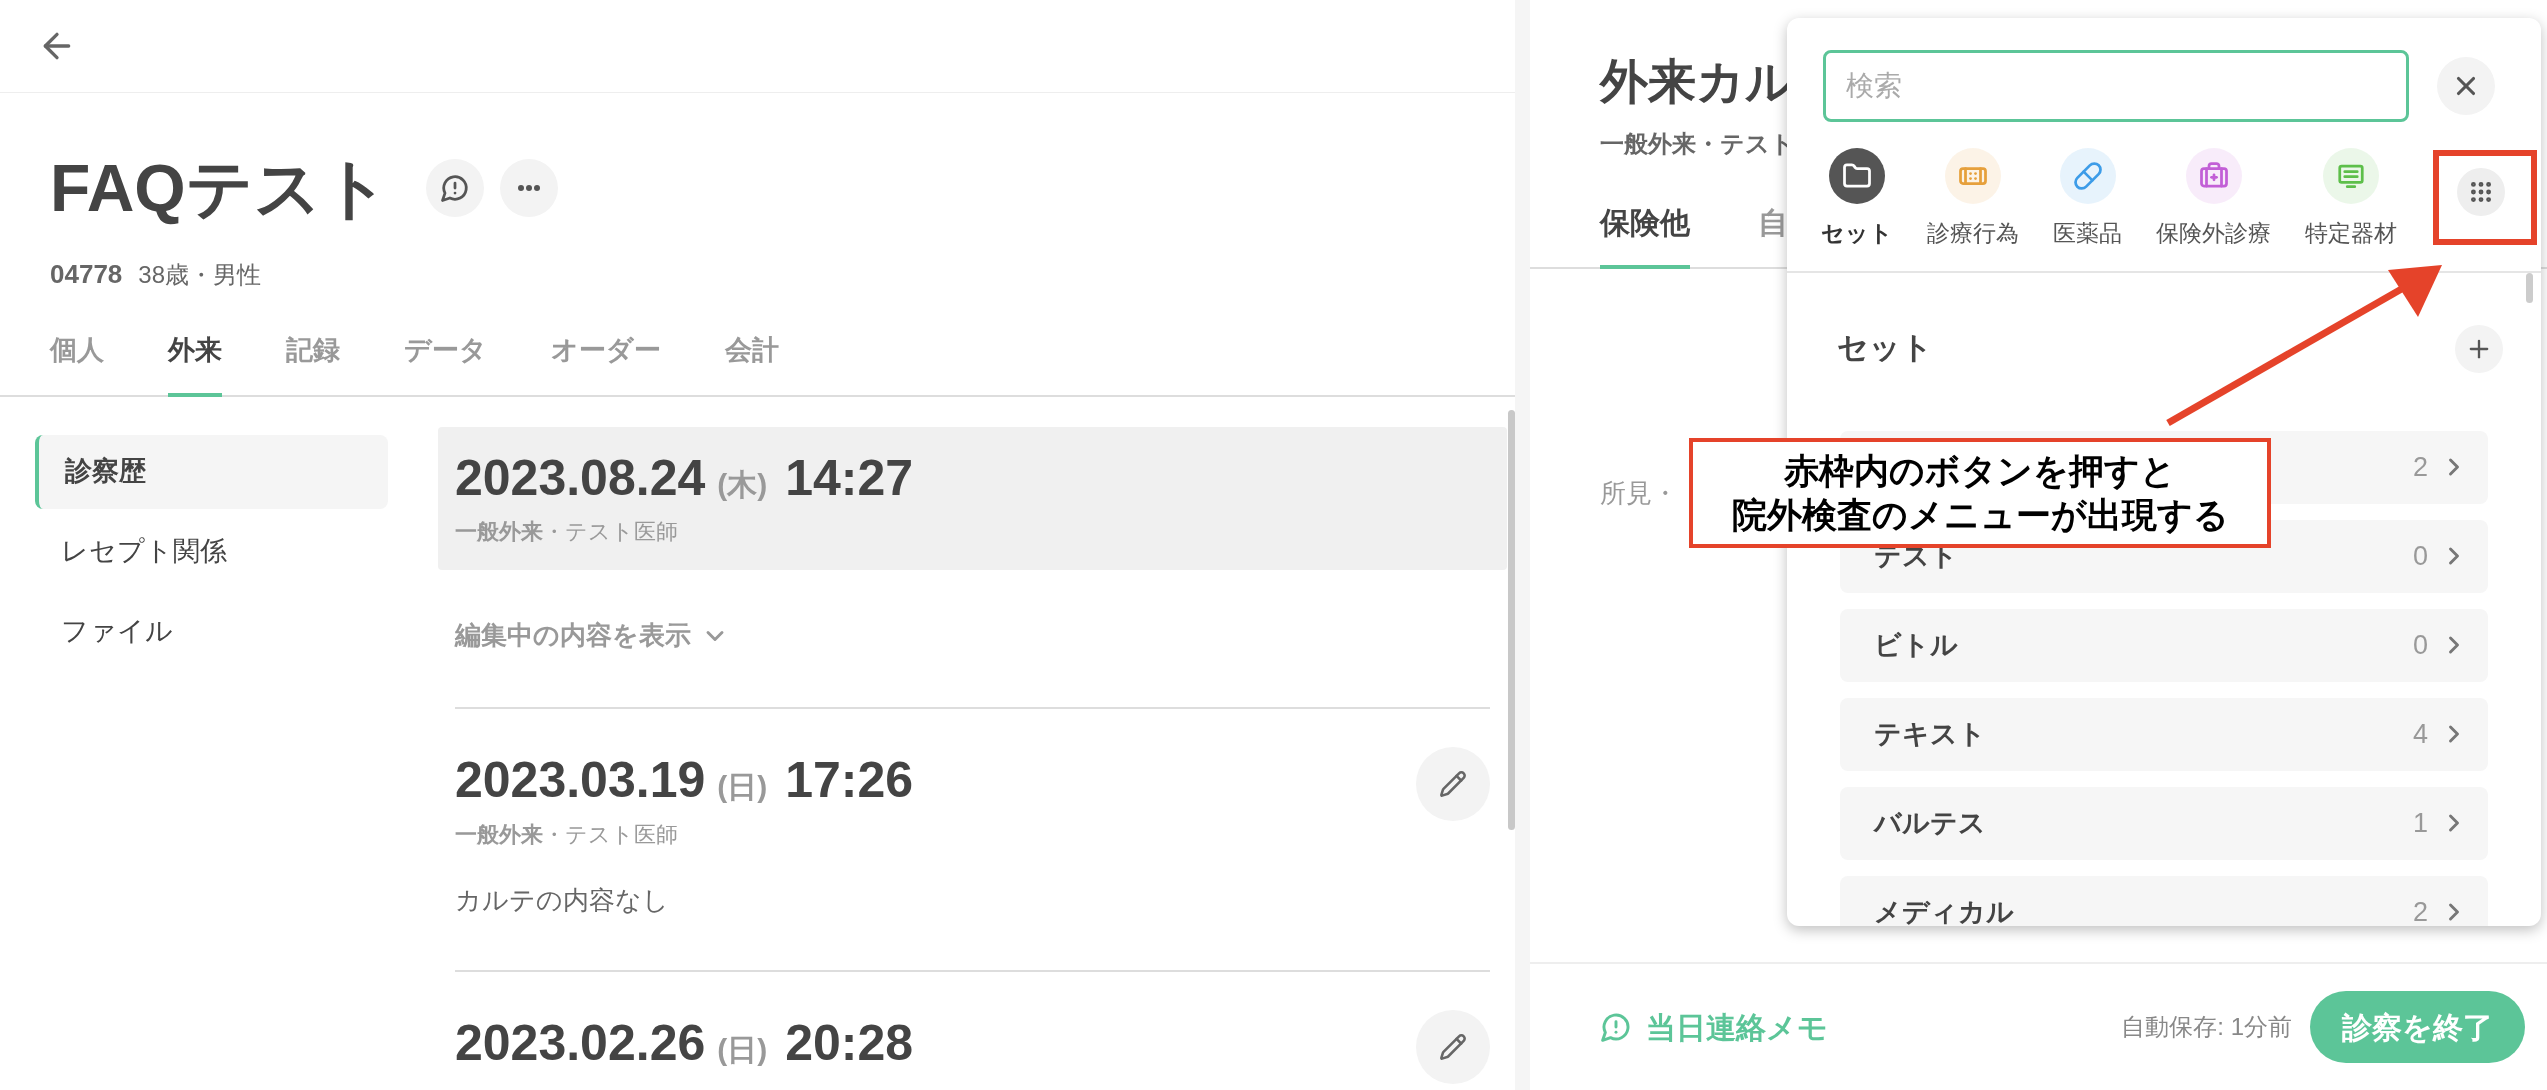 Image resolution: width=2547 pixels, height=1090 pixels. I want to click on chart-subtitle: 一般外来・テスト, so click(1697, 144).